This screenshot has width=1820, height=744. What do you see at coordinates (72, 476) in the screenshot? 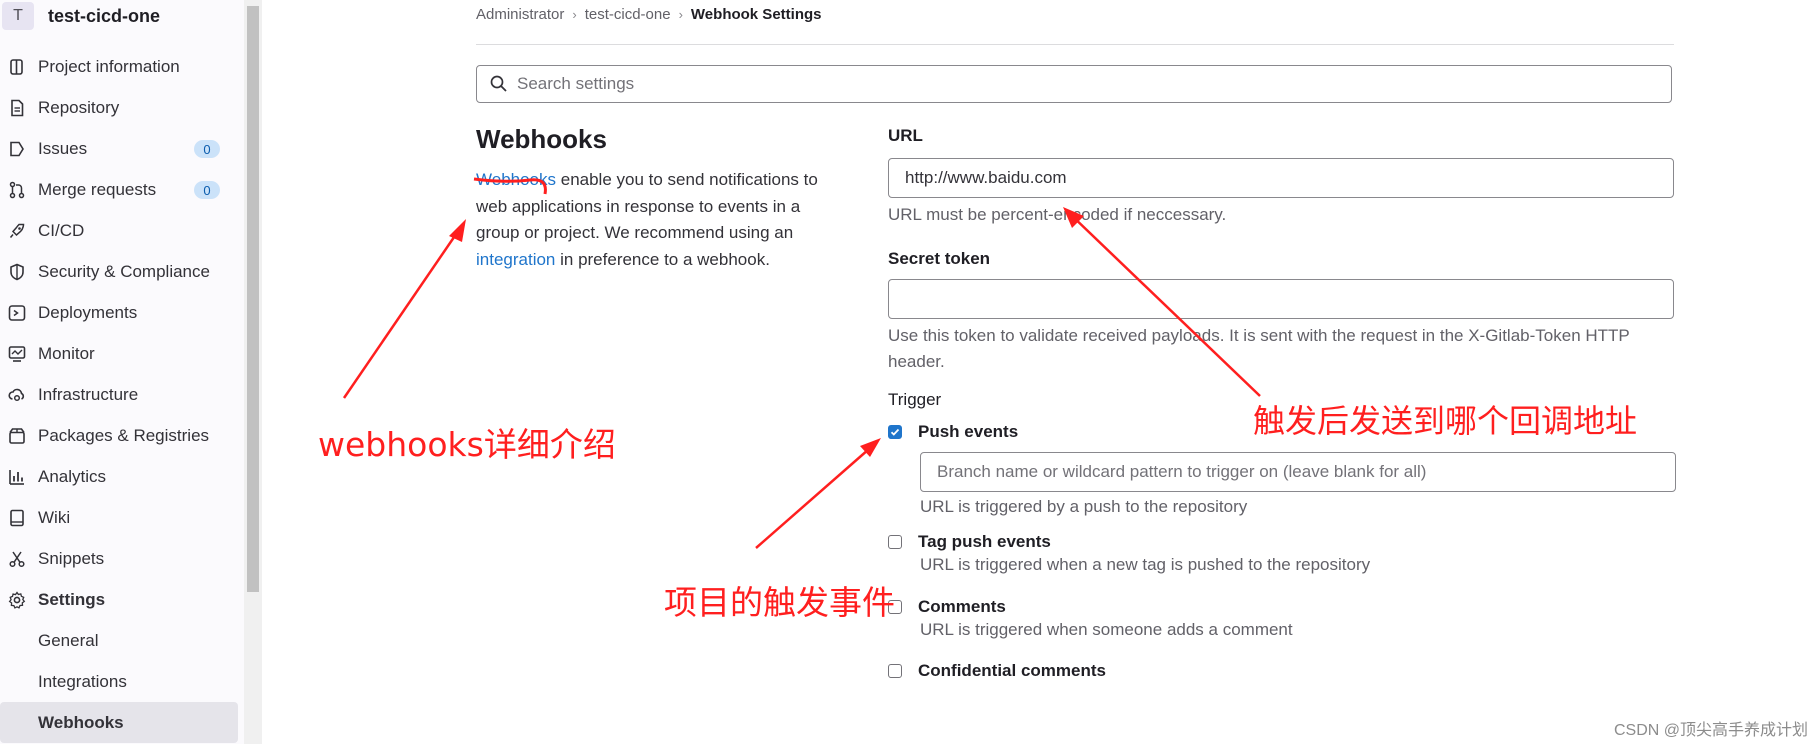
I see `sidebar-item-label: Analytics` at bounding box center [72, 476].